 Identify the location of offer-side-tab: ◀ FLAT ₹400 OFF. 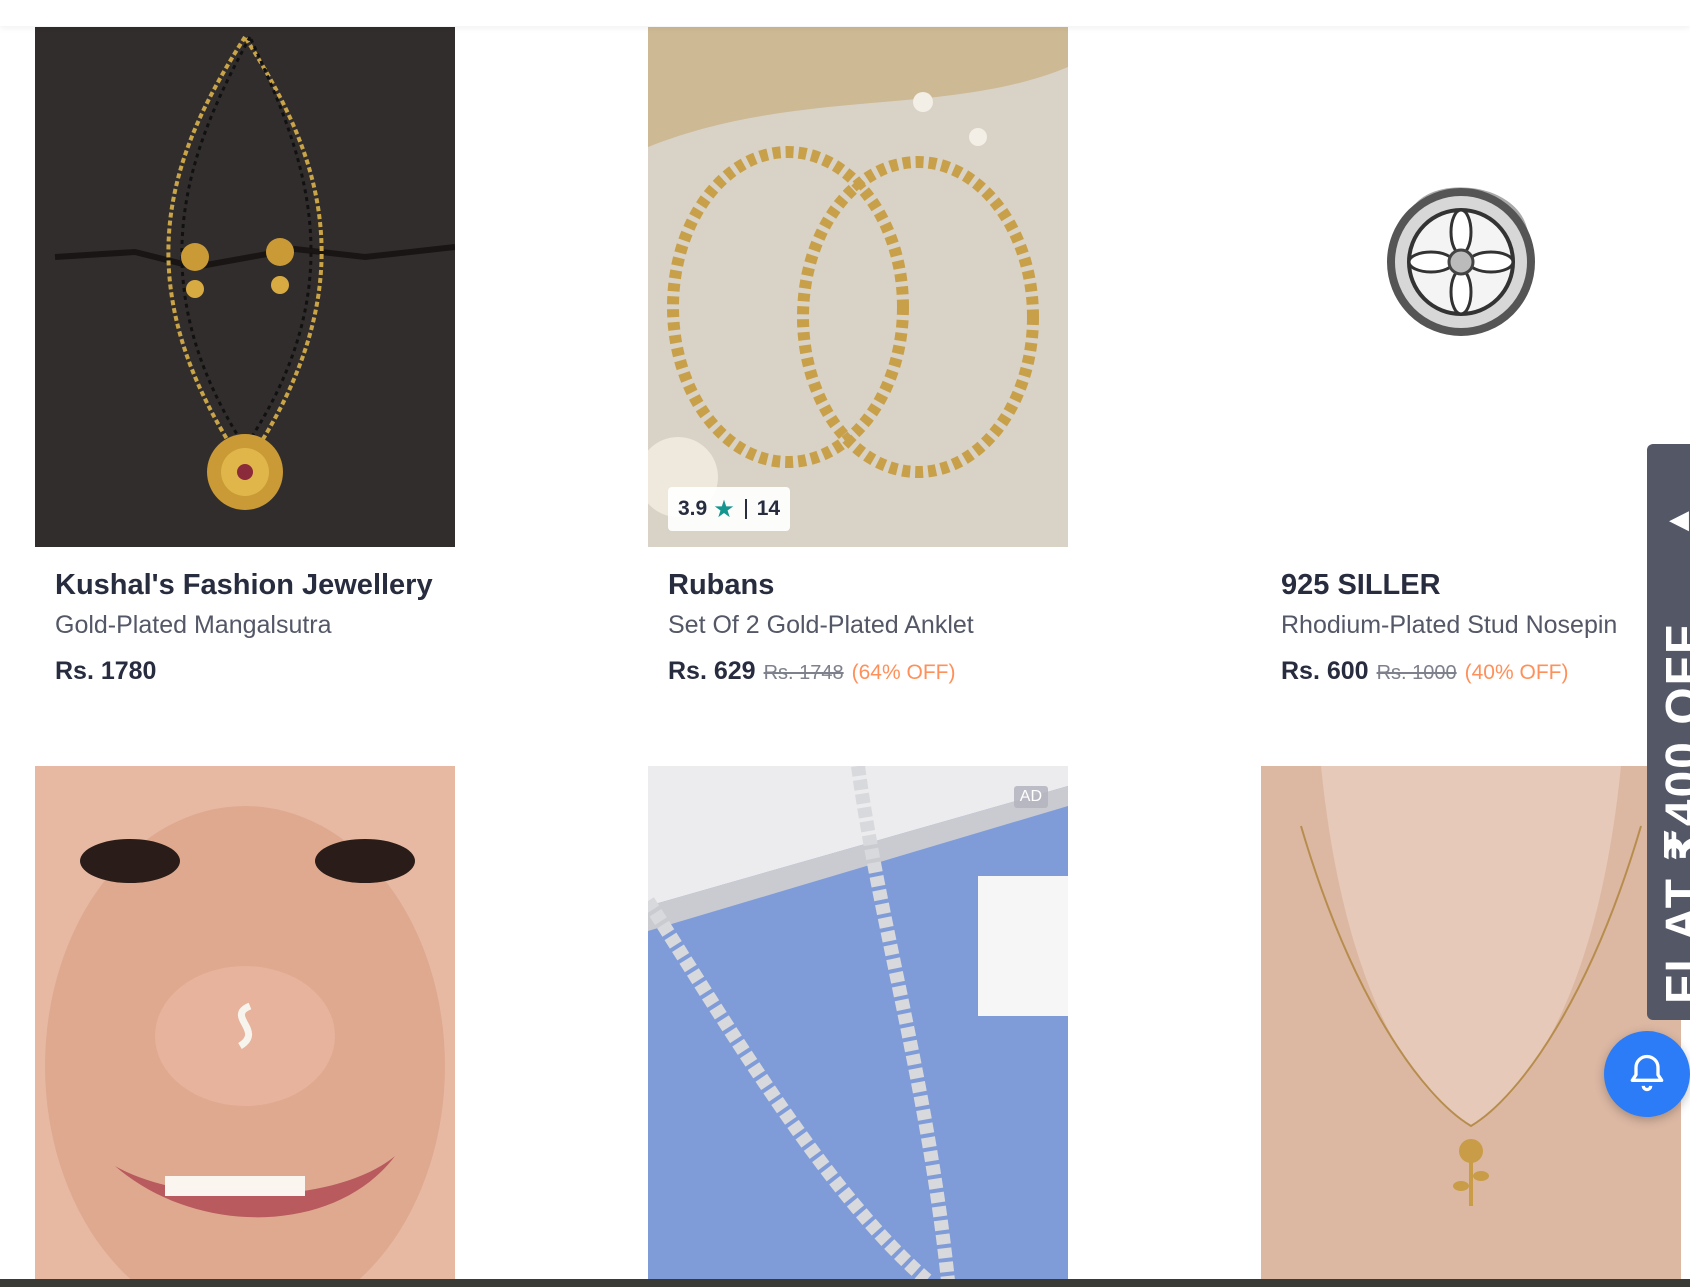
(1668, 732).